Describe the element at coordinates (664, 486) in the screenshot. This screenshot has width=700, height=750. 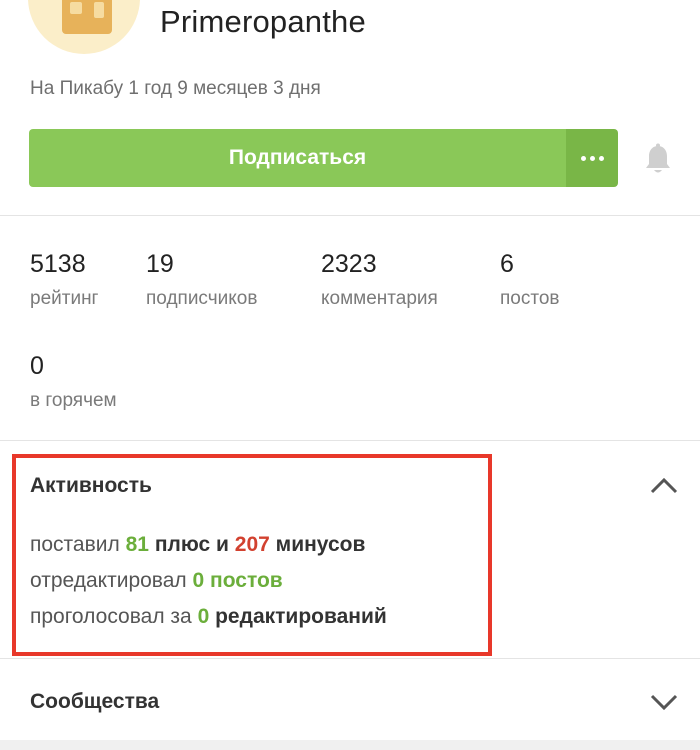
I see `chevron-up-icon` at that location.